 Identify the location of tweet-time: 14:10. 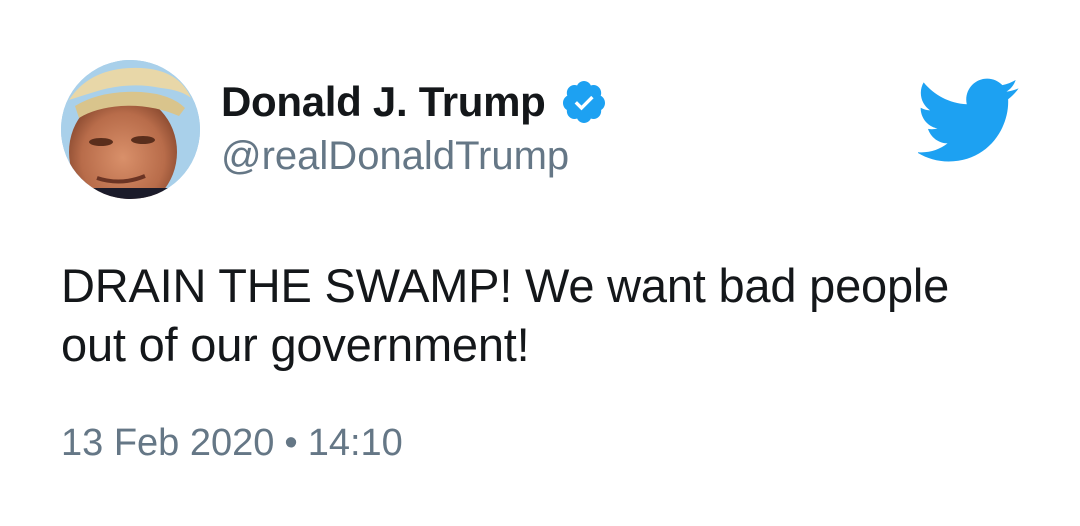
(355, 443).